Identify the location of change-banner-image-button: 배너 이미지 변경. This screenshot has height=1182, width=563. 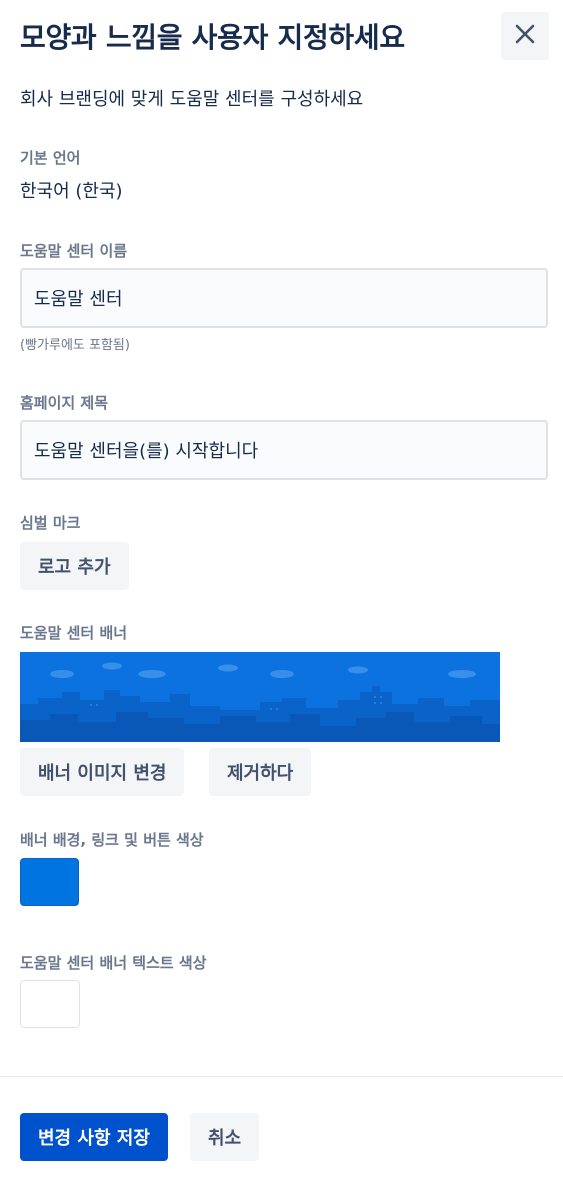
(102, 772).